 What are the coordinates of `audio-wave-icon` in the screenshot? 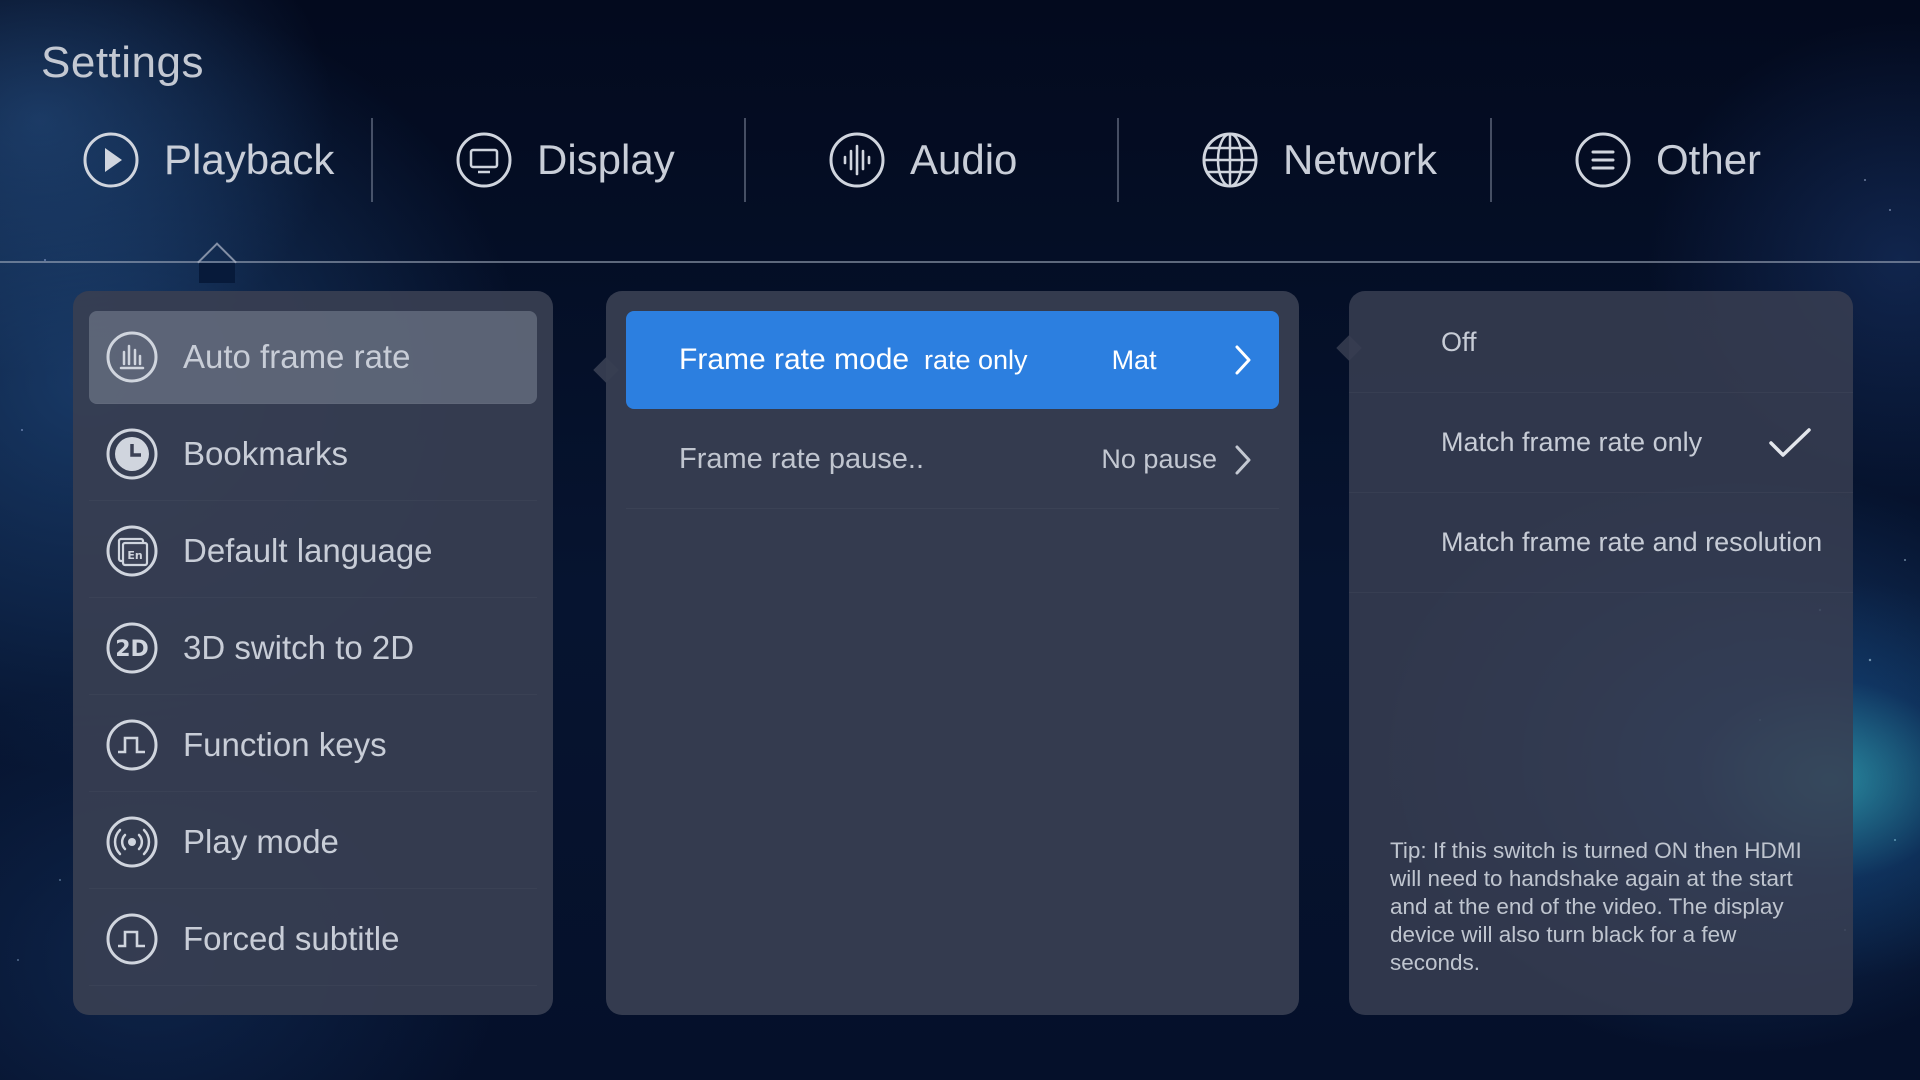 It's located at (857, 160).